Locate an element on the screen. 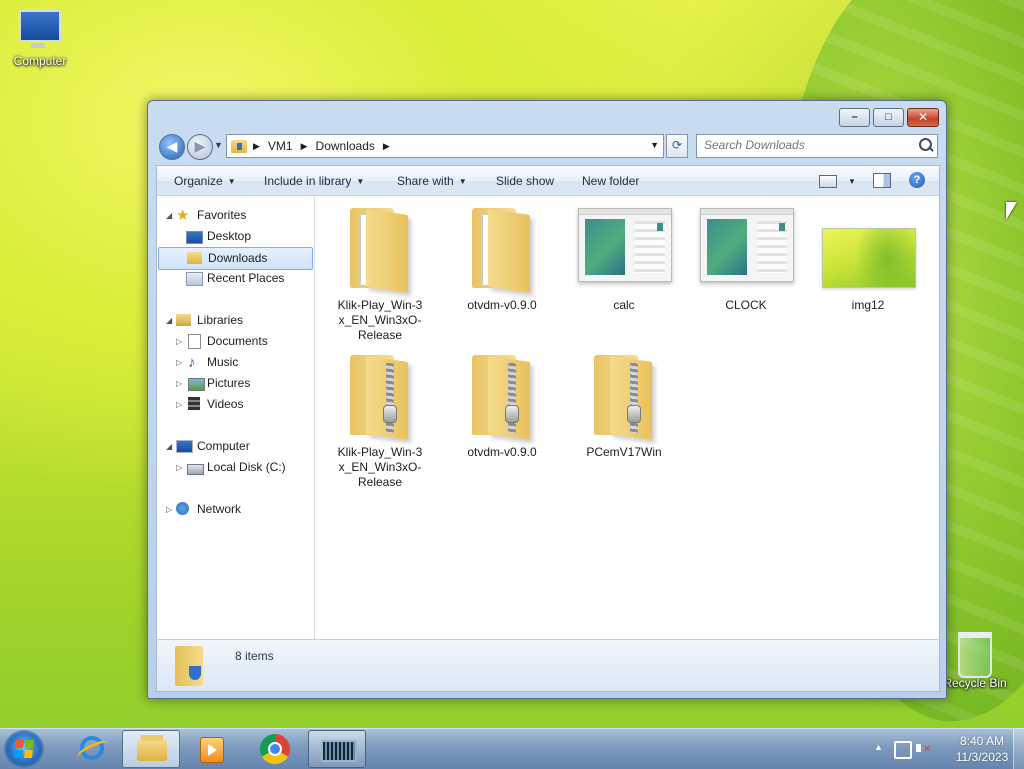 This screenshot has width=1024, height=769. windows-explorer-icon is located at coordinates (152, 748).